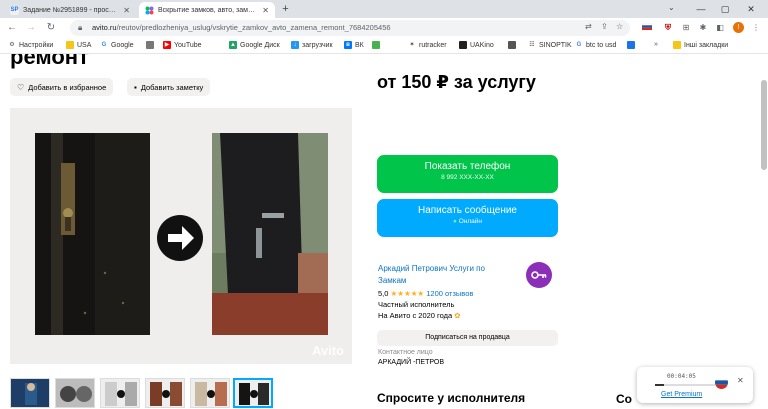  I want to click on seller-name-line1: Аркадий Петрович Услуги по, so click(431, 268).